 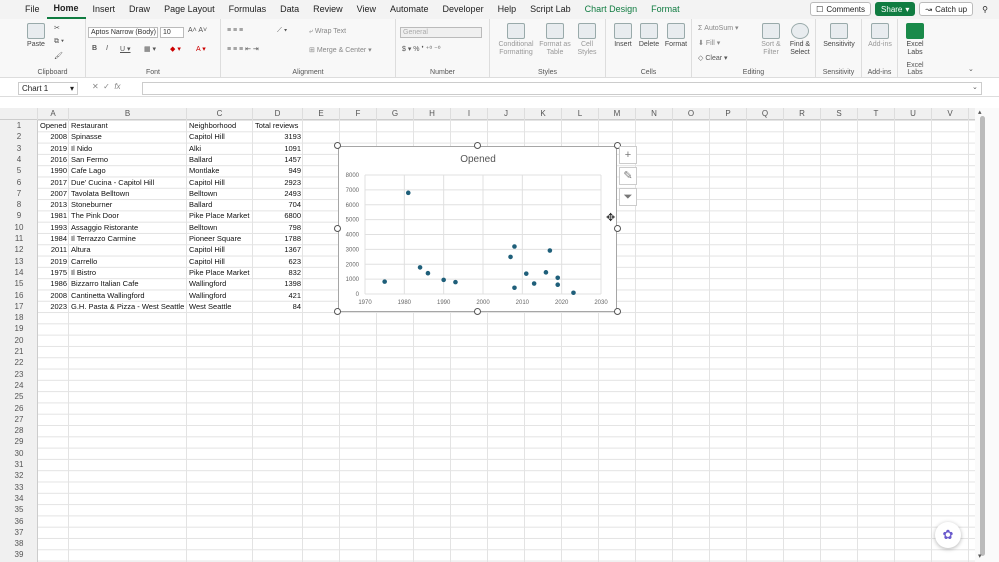 What do you see at coordinates (220, 238) in the screenshot?
I see `table-cell: Pioneer Square` at bounding box center [220, 238].